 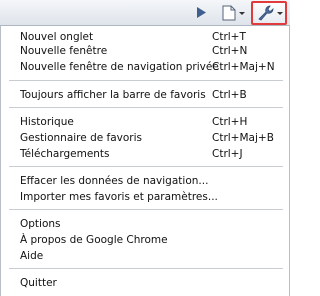 I want to click on menu-item-shortcut: Ctrl+Maj+B, so click(x=243, y=138).